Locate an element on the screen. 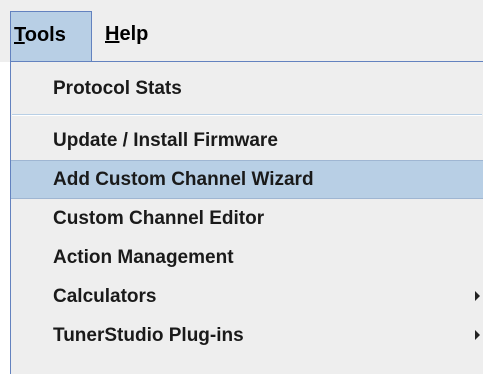  menu-tools-label: ools is located at coordinates (45, 35).